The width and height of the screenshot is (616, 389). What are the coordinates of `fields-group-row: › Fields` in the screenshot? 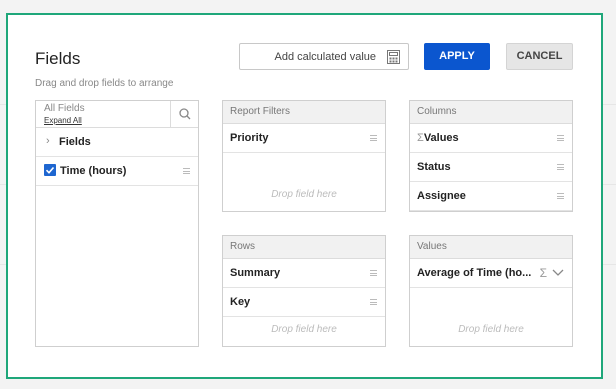 It's located at (117, 142).